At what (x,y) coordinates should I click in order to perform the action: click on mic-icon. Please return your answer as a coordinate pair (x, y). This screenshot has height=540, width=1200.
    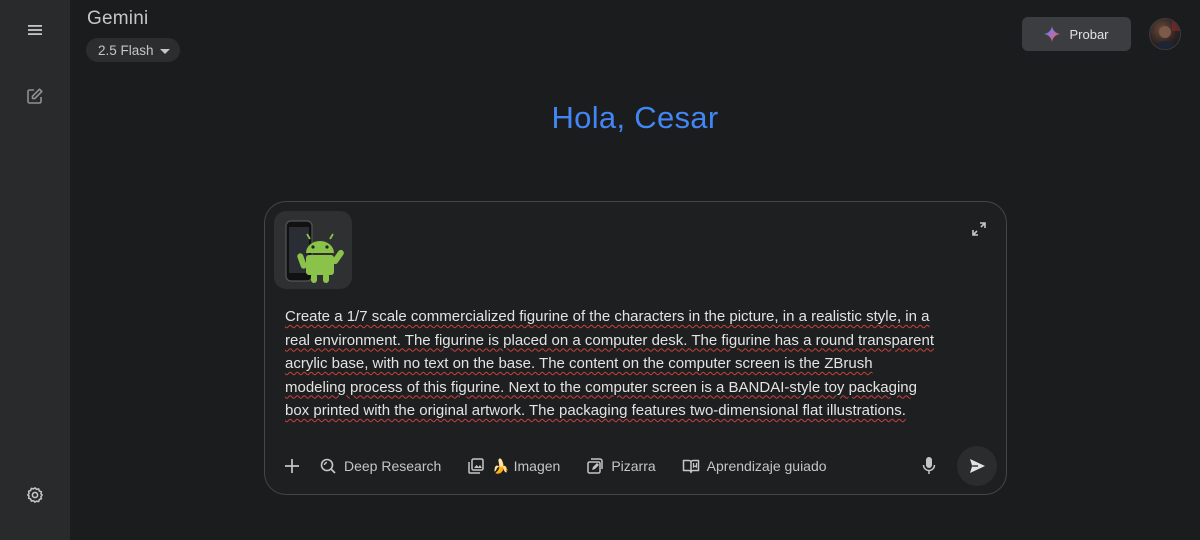
    Looking at the image, I should click on (929, 466).